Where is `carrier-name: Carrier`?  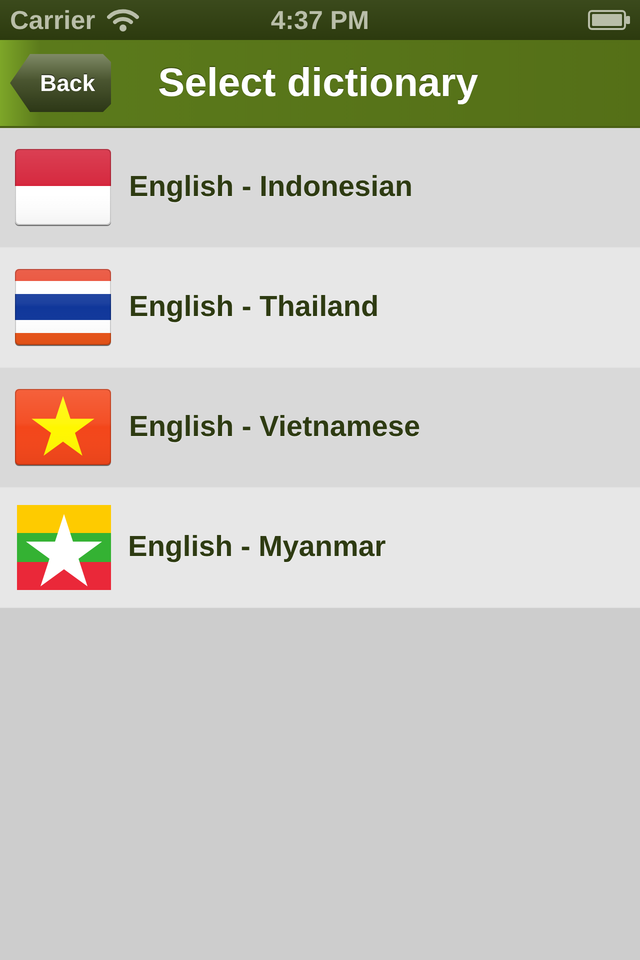
carrier-name: Carrier is located at coordinates (53, 20).